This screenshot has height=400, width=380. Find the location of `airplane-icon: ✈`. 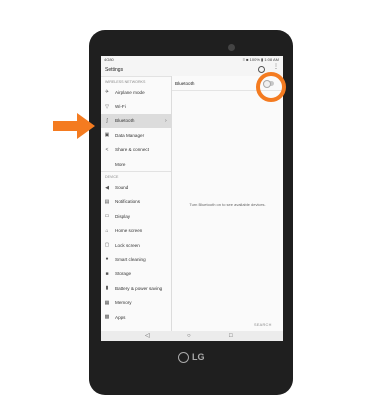

airplane-icon: ✈ is located at coordinates (107, 92).